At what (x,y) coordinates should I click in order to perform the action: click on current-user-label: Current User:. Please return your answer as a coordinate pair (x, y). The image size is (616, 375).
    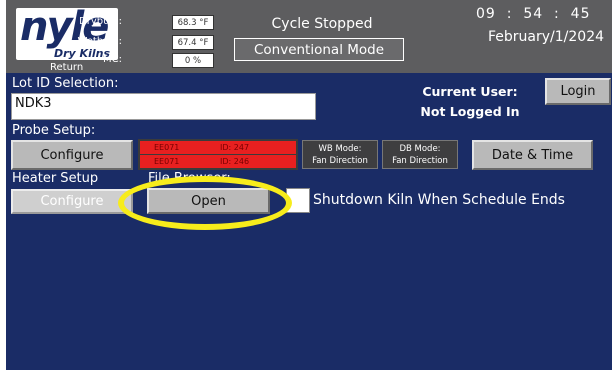
    Looking at the image, I should click on (470, 91).